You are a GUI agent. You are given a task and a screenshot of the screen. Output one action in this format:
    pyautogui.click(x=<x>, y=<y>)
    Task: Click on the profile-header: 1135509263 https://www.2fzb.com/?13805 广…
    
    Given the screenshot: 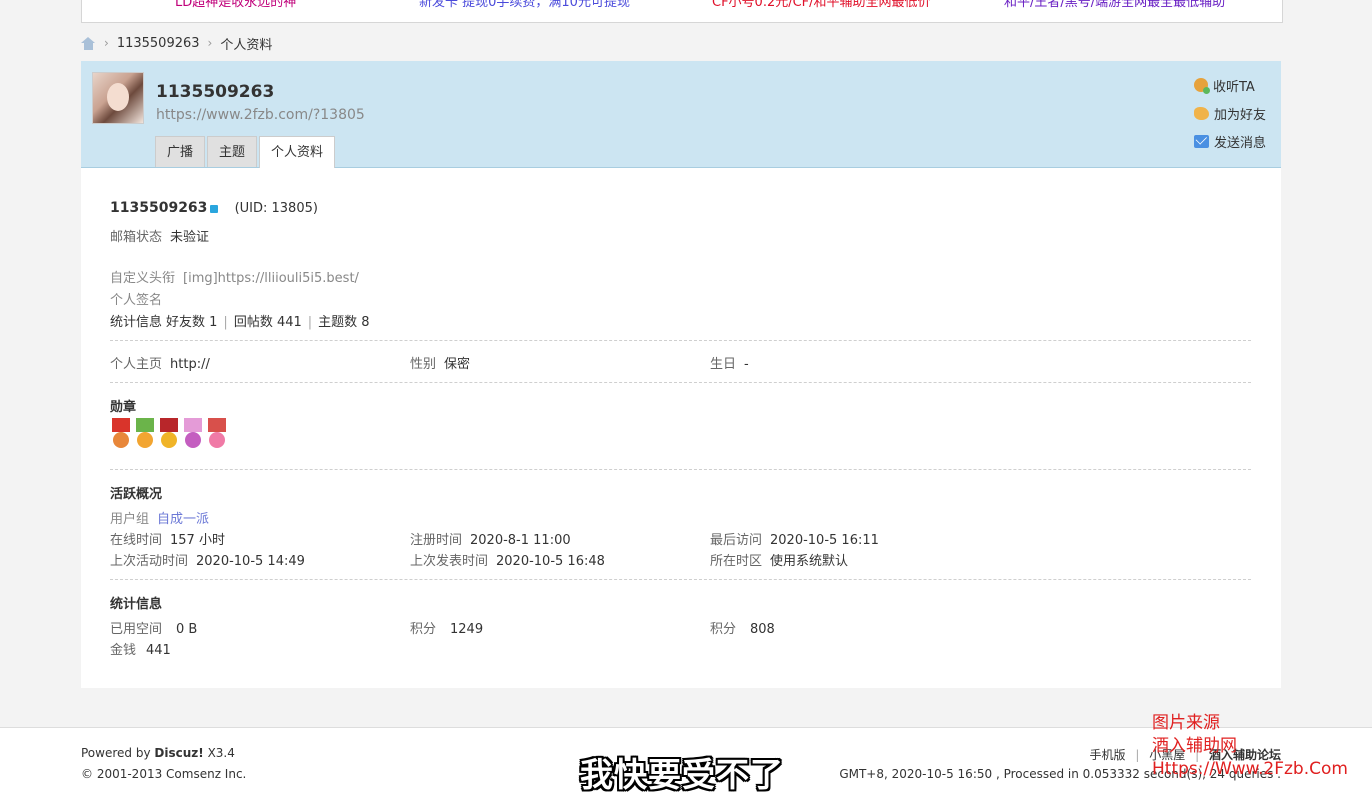 What is the action you would take?
    pyautogui.click(x=681, y=114)
    